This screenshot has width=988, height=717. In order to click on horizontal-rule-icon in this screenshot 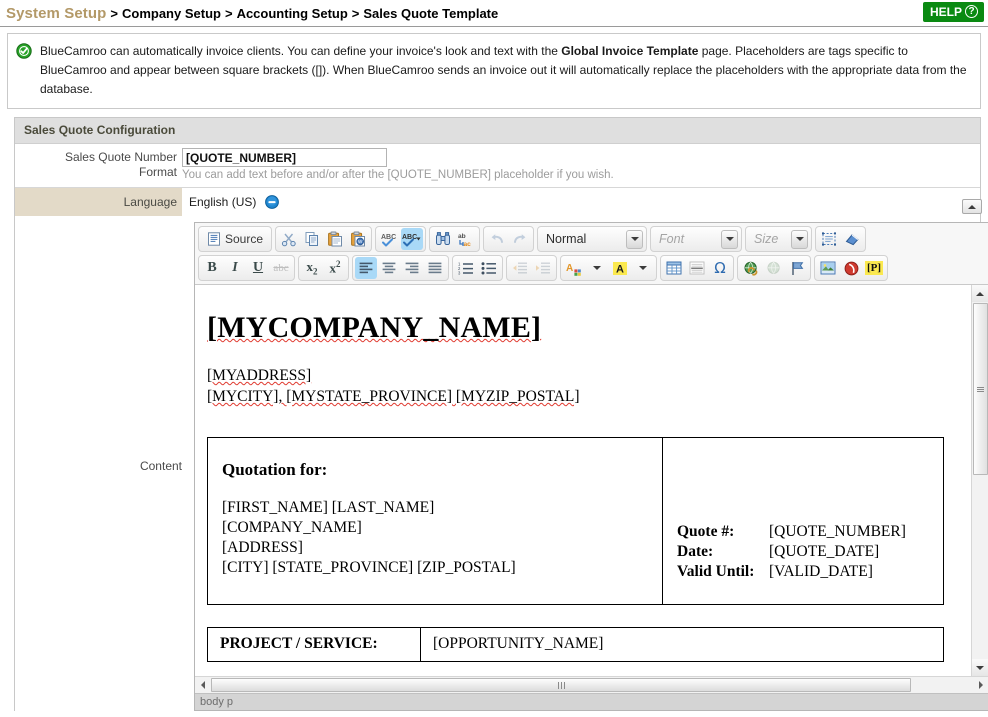, I will do `click(697, 268)`.